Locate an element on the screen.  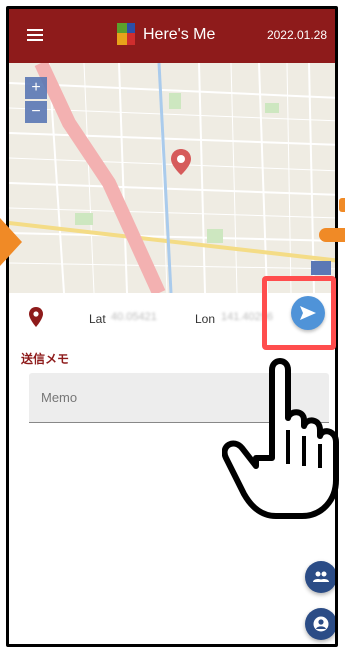
send-button is located at coordinates (308, 313).